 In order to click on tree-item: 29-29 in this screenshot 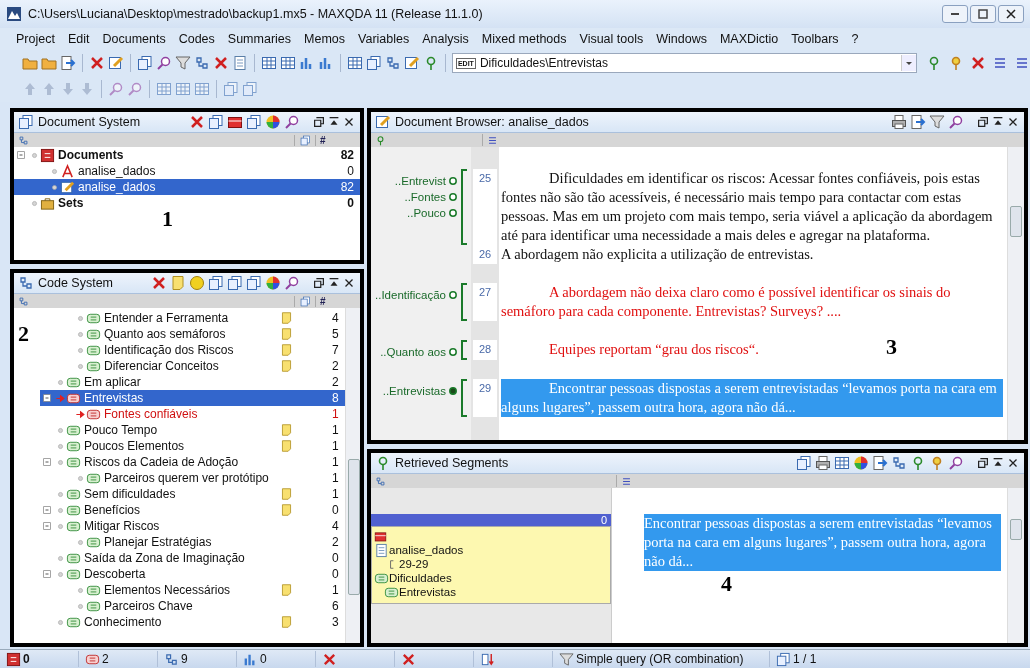, I will do `click(414, 564)`.